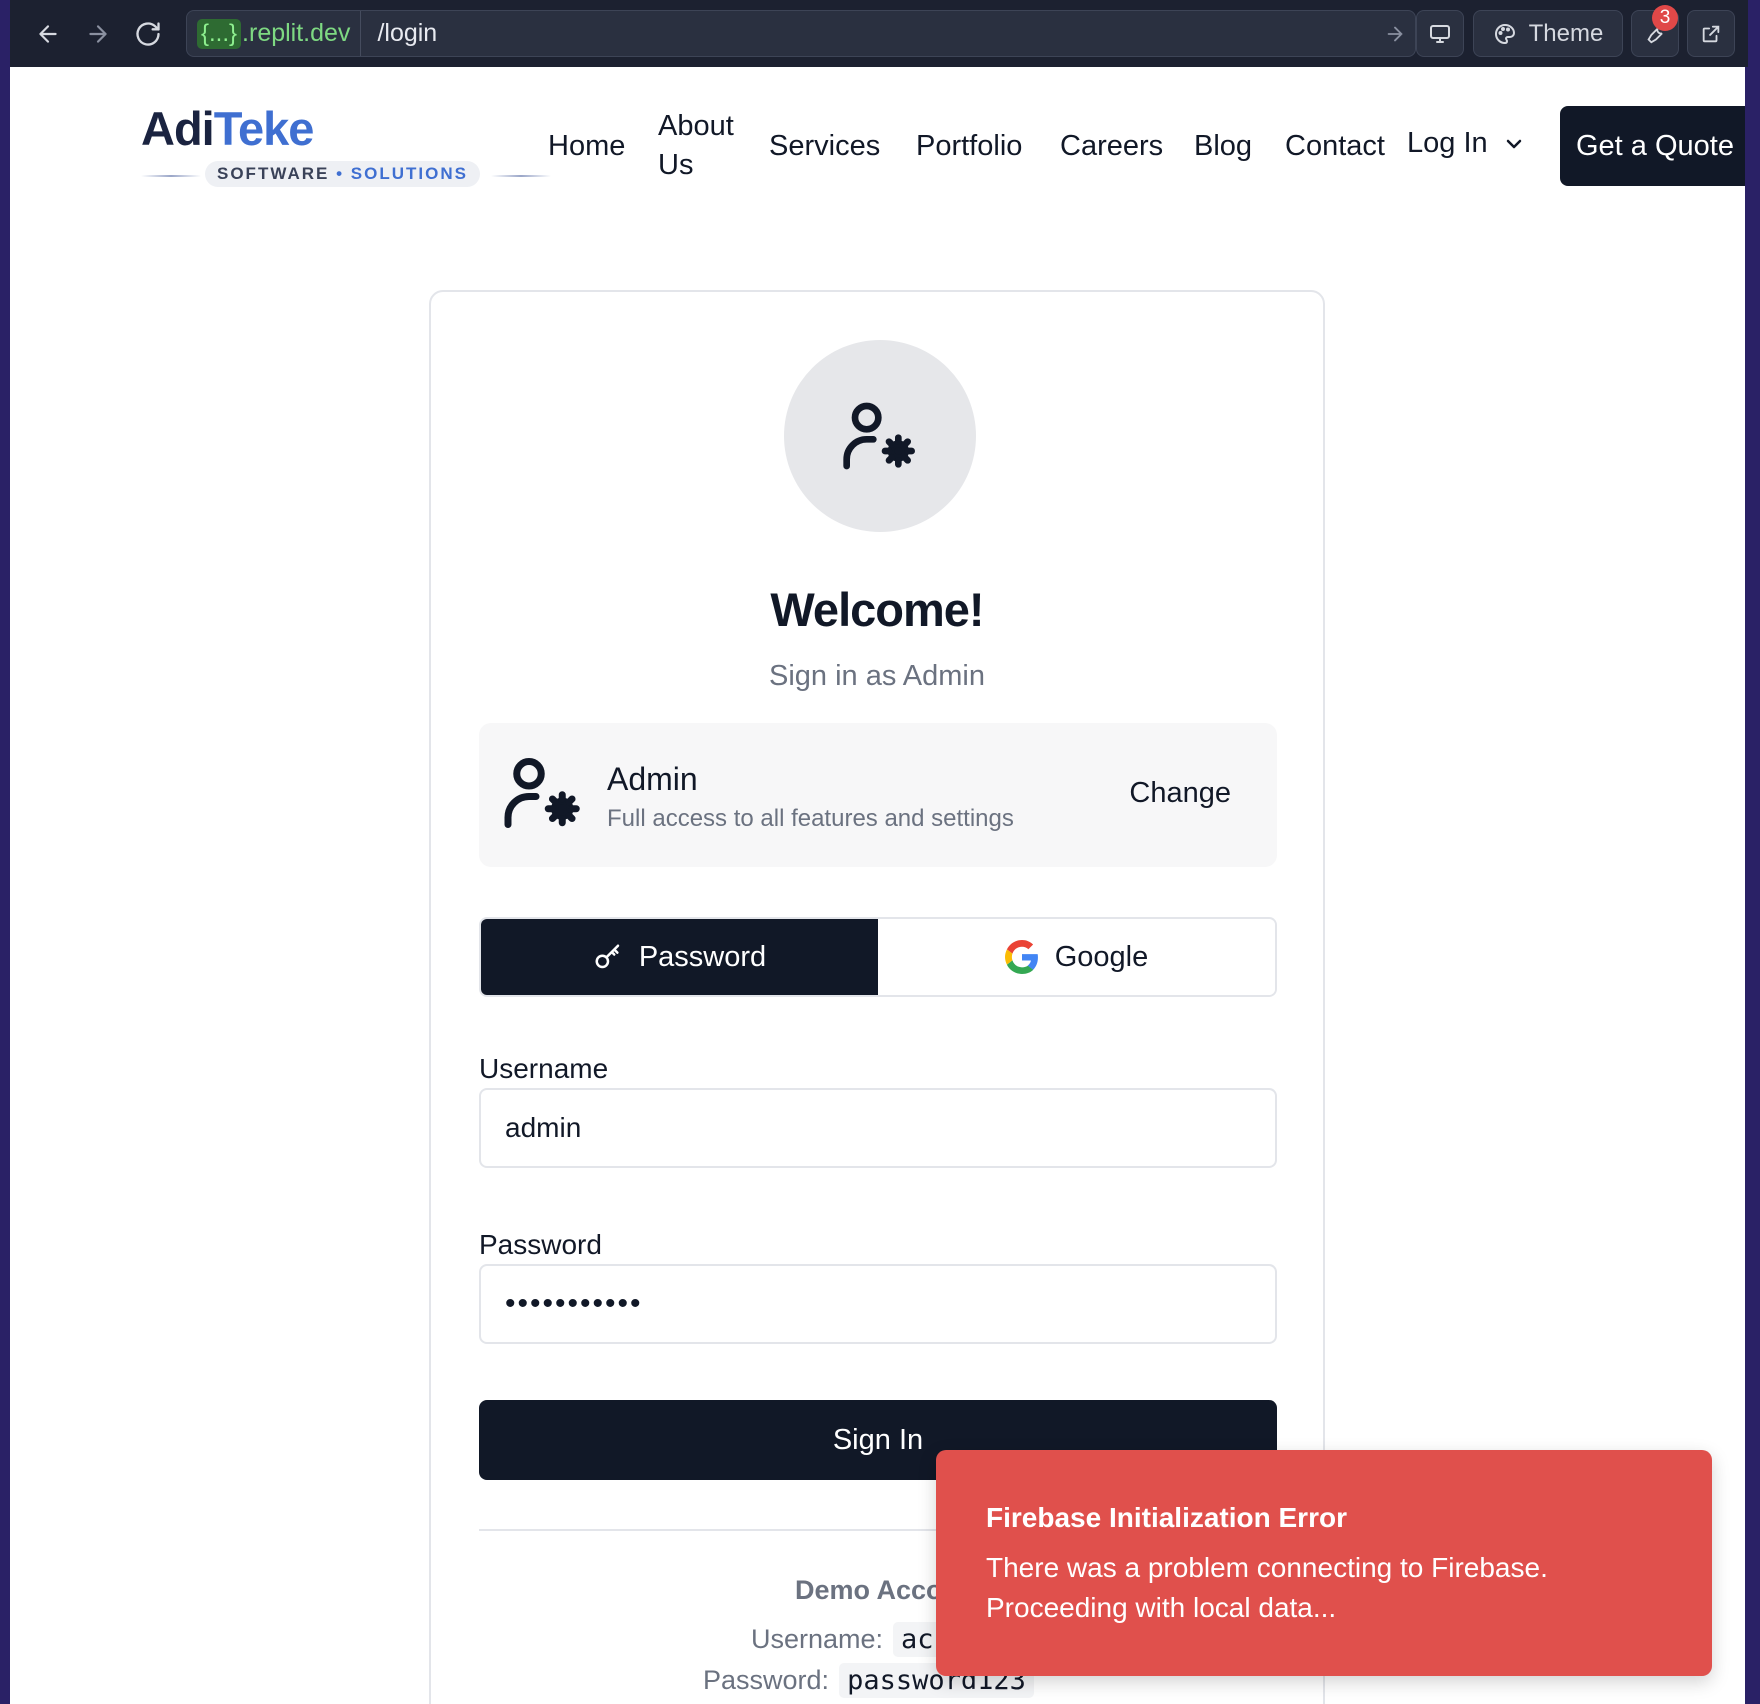 The image size is (1760, 1704). I want to click on device-preview-button, so click(1440, 33).